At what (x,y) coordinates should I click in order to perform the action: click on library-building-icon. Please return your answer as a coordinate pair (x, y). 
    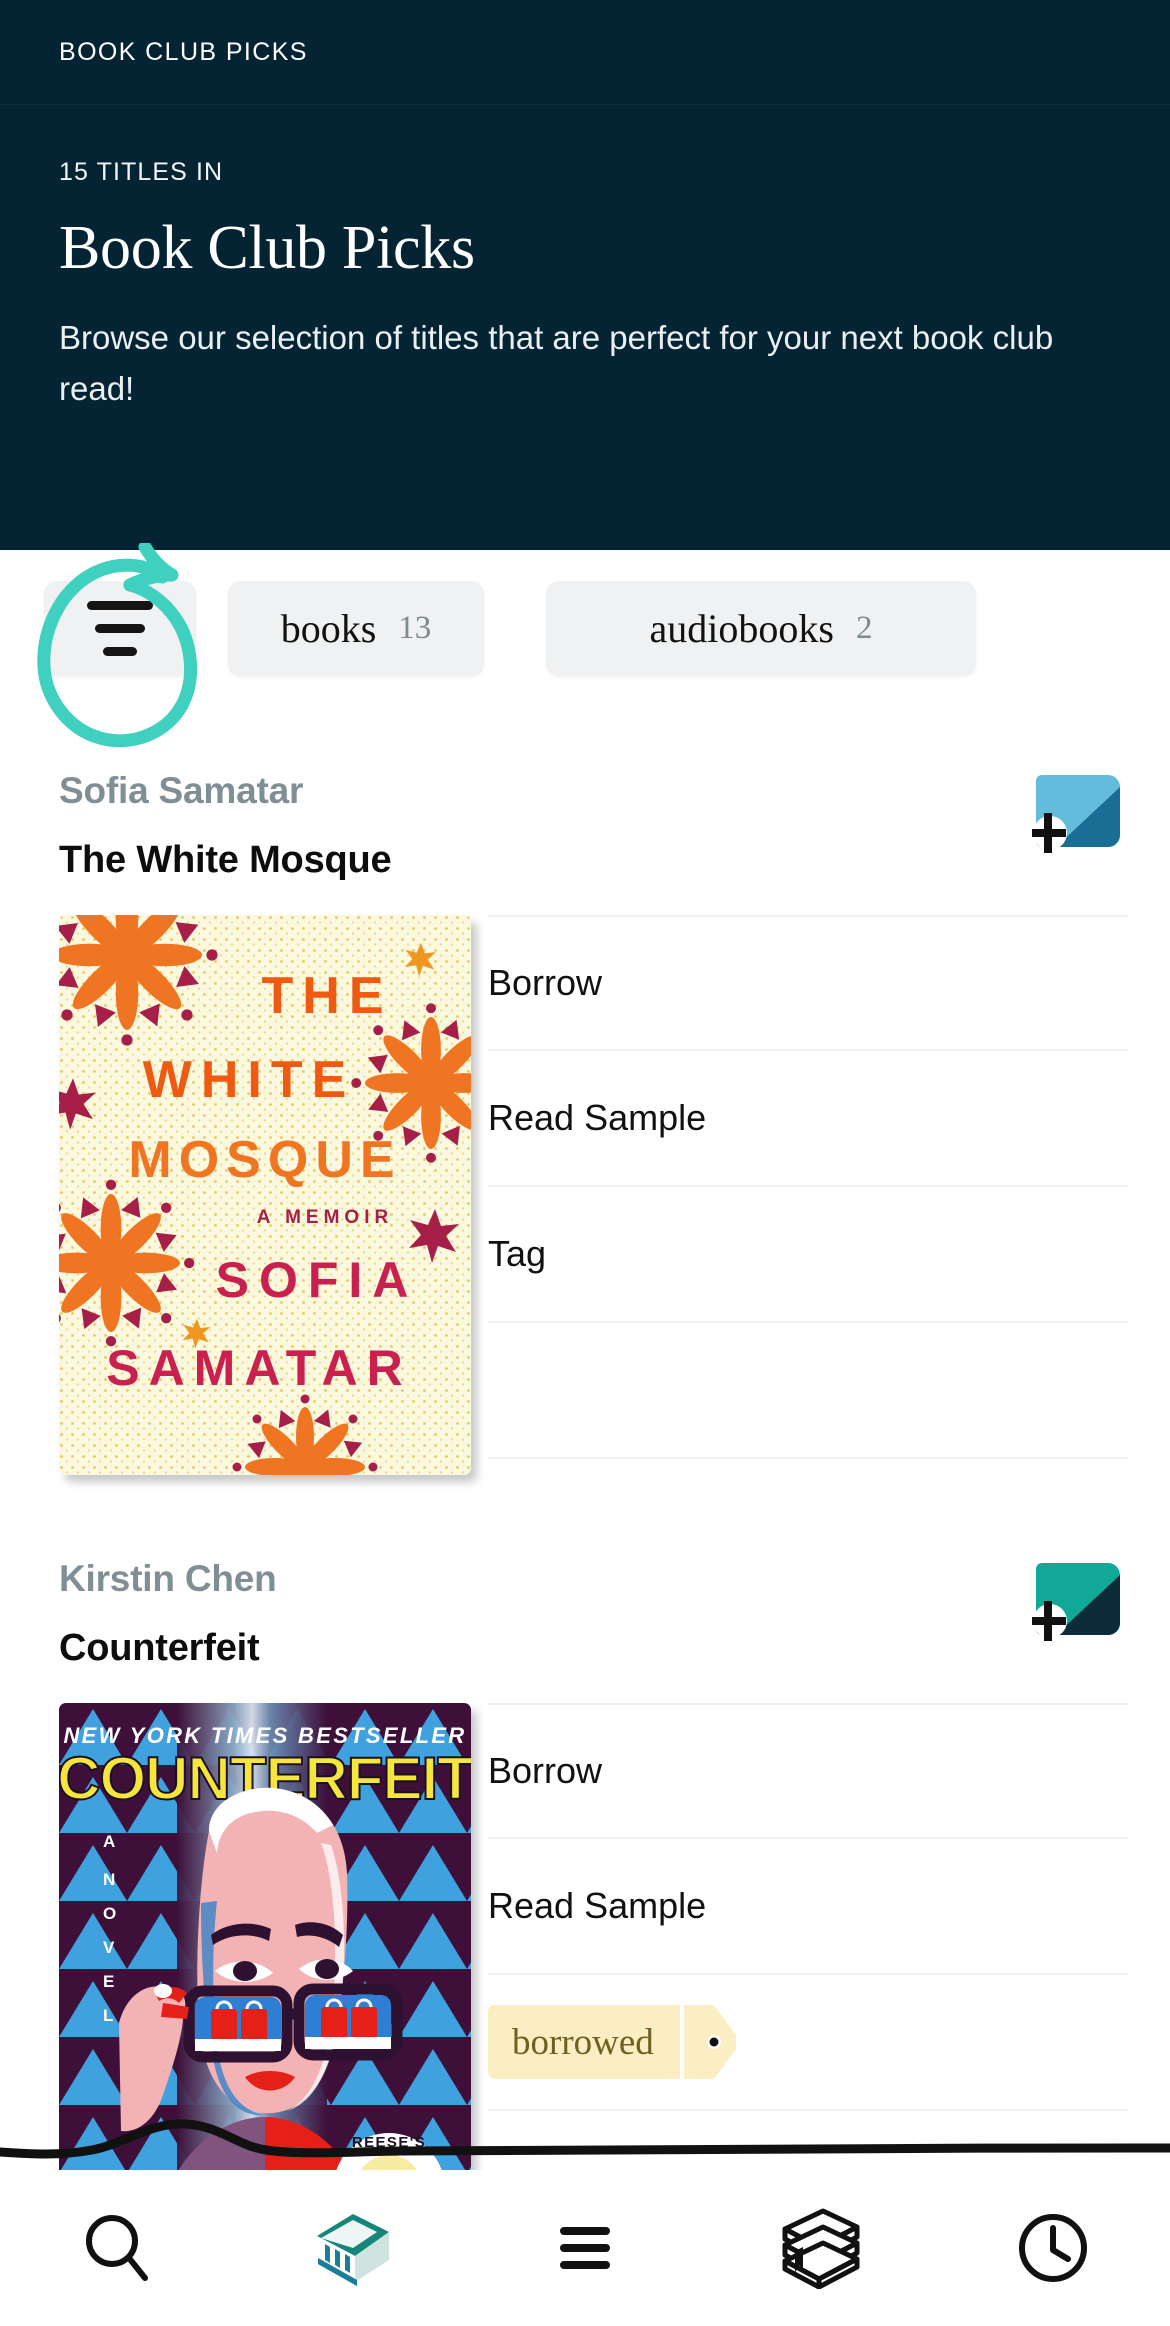
    Looking at the image, I should click on (353, 2250).